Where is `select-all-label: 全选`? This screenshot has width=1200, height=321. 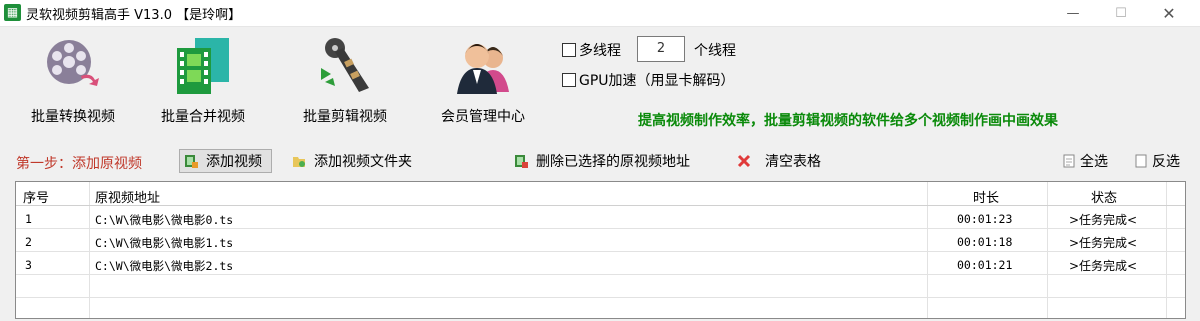 select-all-label: 全选 is located at coordinates (1094, 162).